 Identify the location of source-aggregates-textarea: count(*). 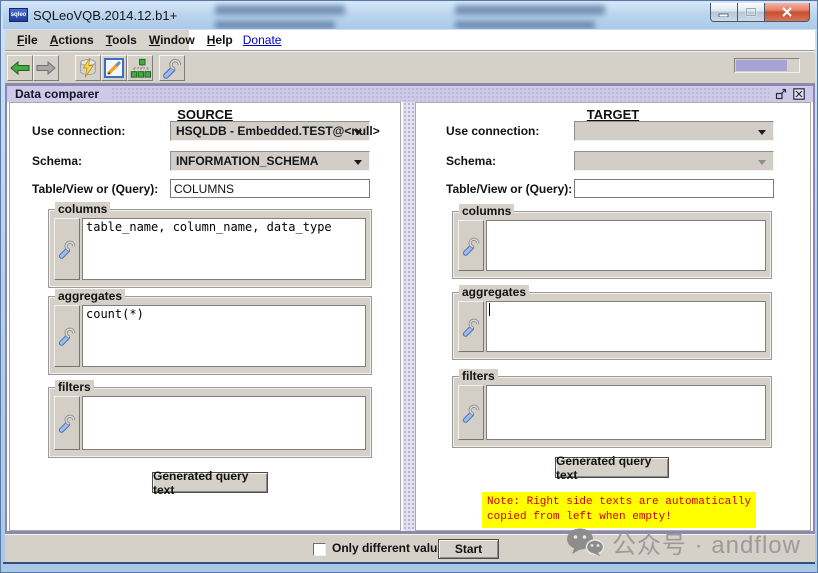
(224, 336).